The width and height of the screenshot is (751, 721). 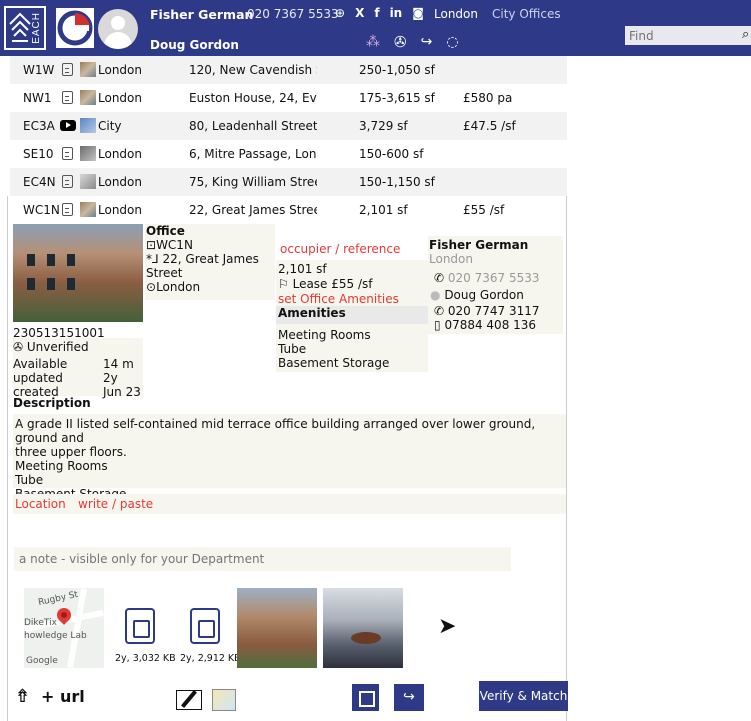 I want to click on row-size: 3,729 sf, so click(x=383, y=126).